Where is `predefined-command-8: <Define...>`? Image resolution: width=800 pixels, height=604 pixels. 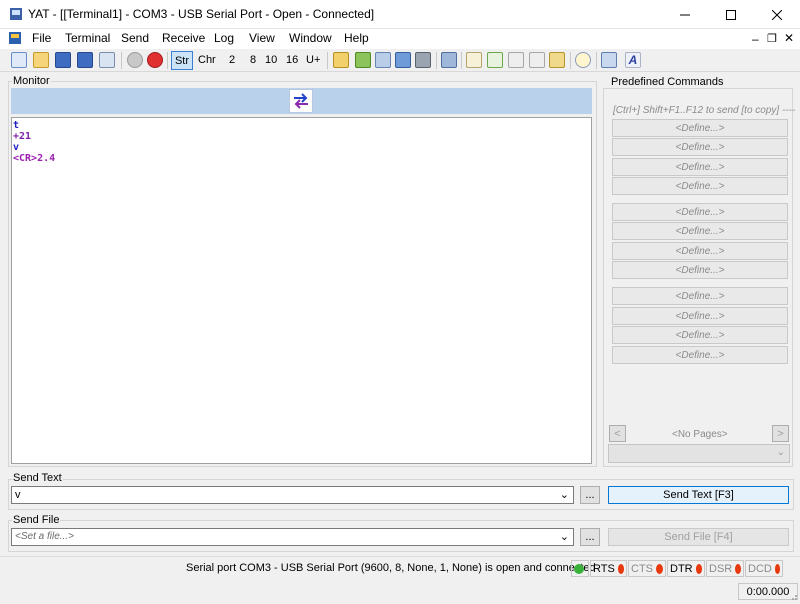
predefined-command-8: <Define...> is located at coordinates (700, 270).